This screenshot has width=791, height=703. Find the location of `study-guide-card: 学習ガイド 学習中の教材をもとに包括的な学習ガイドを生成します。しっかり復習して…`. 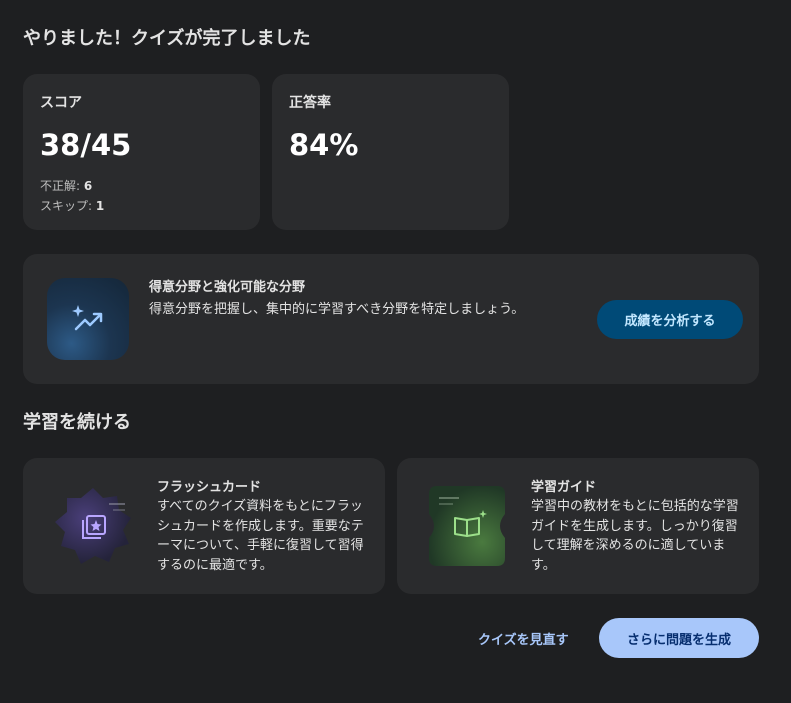

study-guide-card: 学習ガイド 学習中の教材をもとに包括的な学習ガイドを生成します。しっかり復習して… is located at coordinates (578, 526).